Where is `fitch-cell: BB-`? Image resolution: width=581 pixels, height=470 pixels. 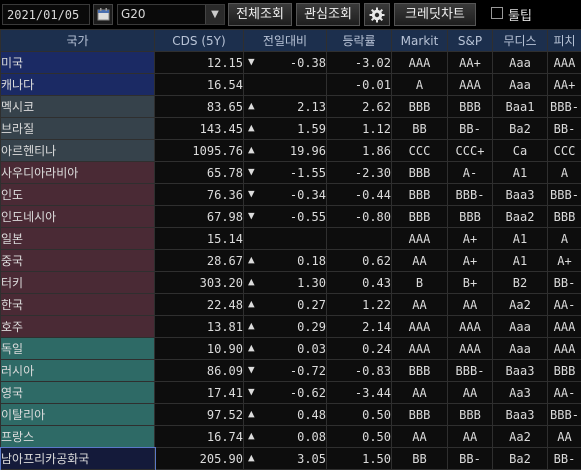 fitch-cell: BB- is located at coordinates (564, 128).